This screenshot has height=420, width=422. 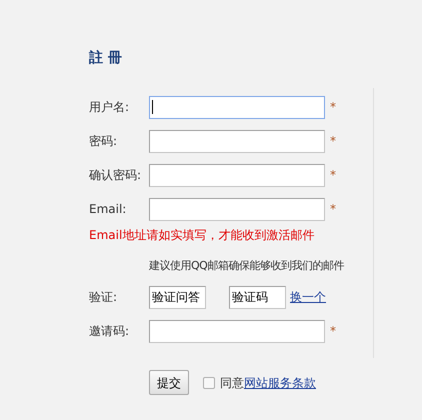 I want to click on submit-button: 提交, so click(x=169, y=382).